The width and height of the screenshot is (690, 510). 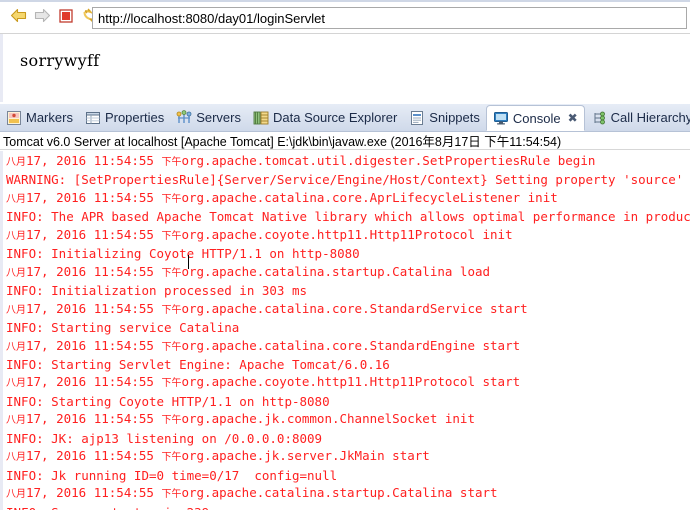 What do you see at coordinates (49, 117) in the screenshot?
I see `tab-label: Markers` at bounding box center [49, 117].